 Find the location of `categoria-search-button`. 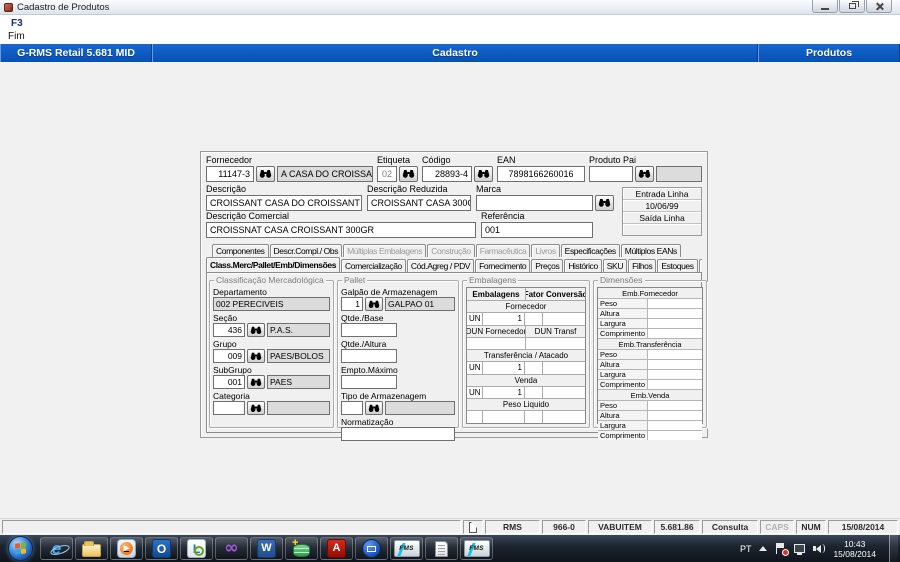

categoria-search-button is located at coordinates (256, 408).